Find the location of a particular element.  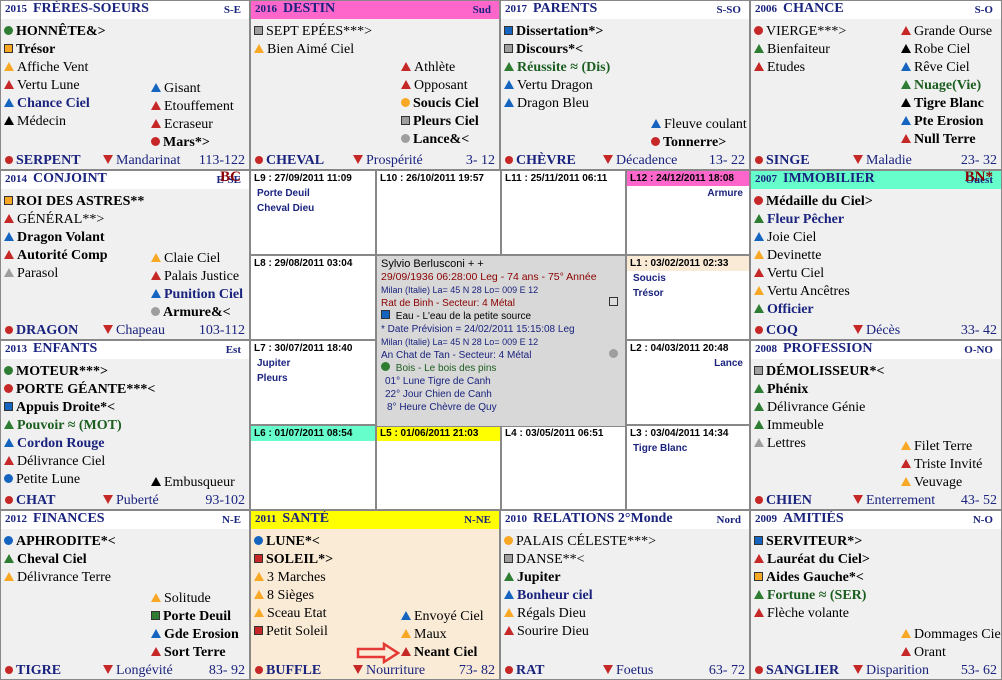

star-item: Porte Deuil is located at coordinates (191, 617).